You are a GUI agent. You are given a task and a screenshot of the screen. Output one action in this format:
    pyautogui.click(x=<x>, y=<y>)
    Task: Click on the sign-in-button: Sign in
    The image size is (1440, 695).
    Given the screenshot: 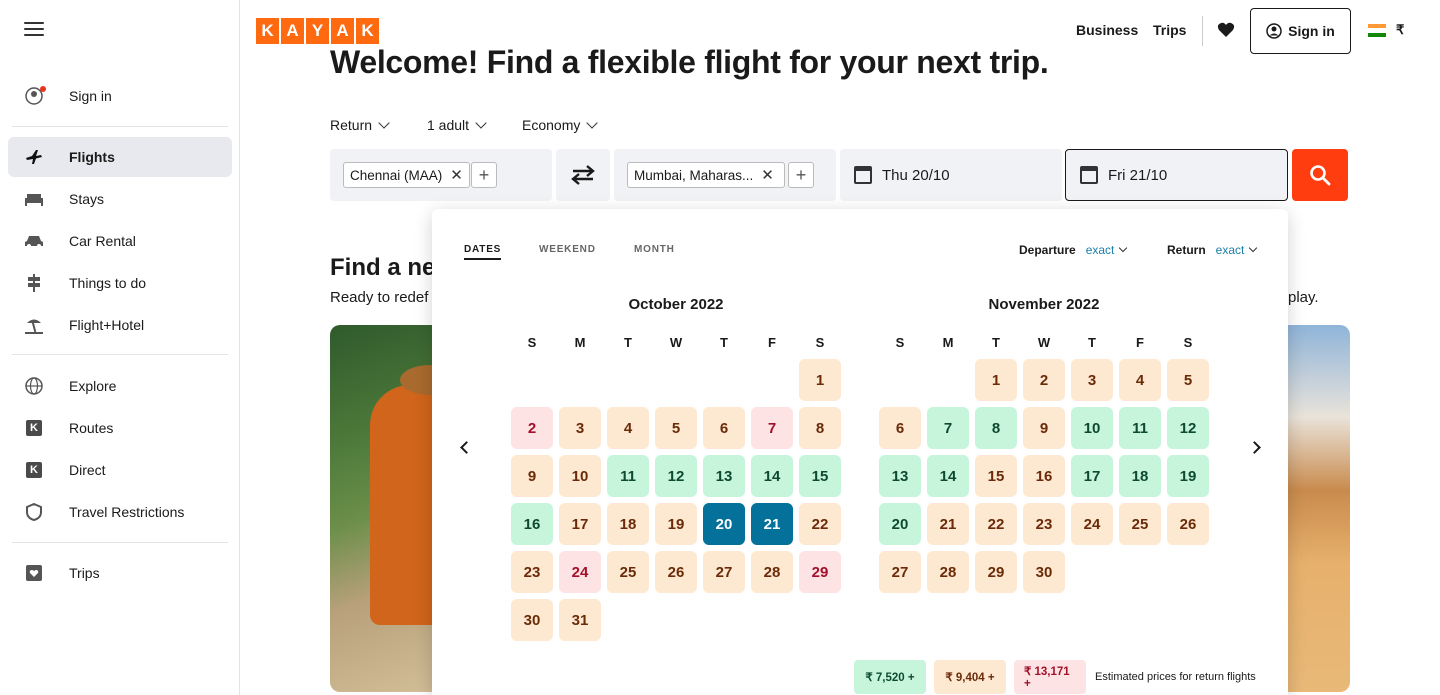 What is the action you would take?
    pyautogui.click(x=1300, y=31)
    